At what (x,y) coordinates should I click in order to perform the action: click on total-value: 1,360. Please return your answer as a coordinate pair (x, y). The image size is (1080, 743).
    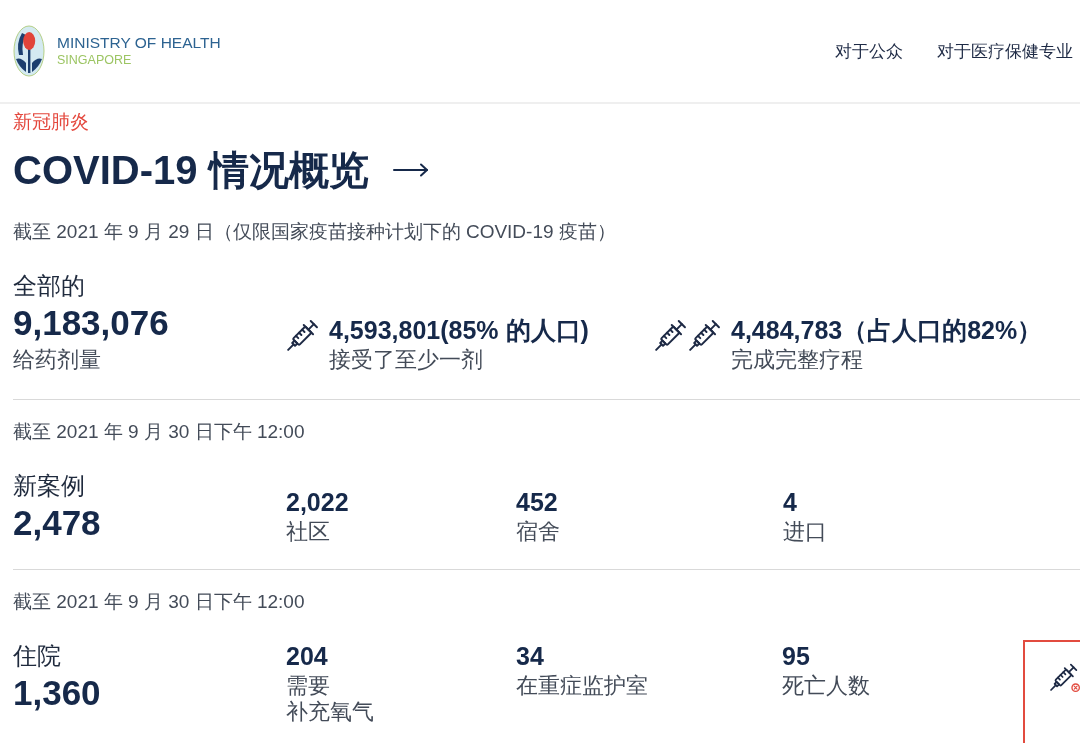
    Looking at the image, I should click on (57, 693).